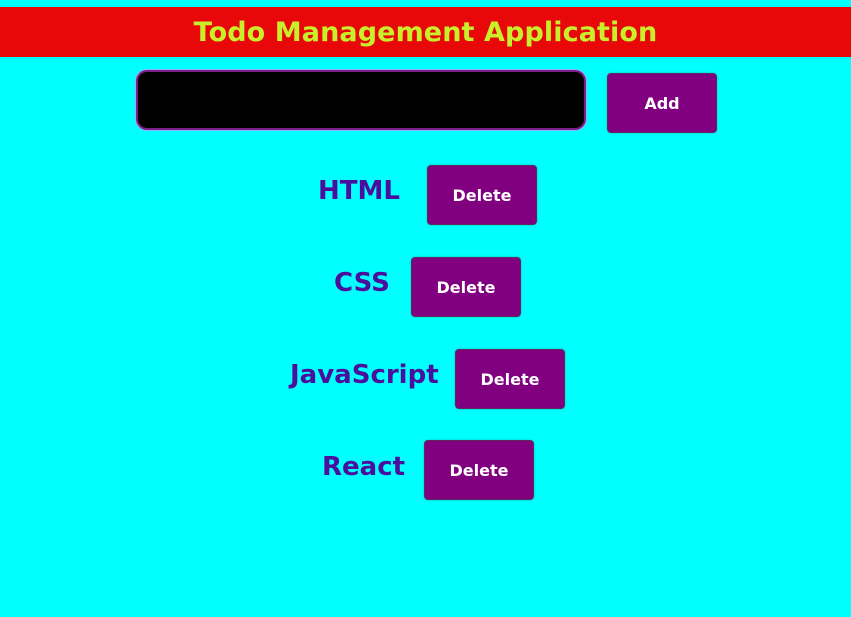  I want to click on todo-text: CSS, so click(362, 283).